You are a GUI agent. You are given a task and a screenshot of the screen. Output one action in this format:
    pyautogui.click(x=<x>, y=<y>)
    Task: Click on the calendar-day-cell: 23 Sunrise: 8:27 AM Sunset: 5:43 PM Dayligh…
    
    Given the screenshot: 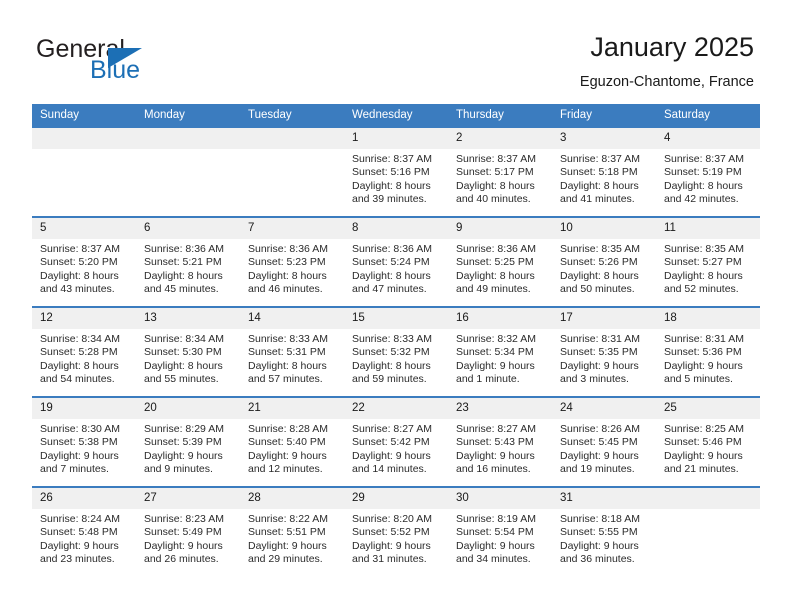 What is the action you would take?
    pyautogui.click(x=500, y=441)
    